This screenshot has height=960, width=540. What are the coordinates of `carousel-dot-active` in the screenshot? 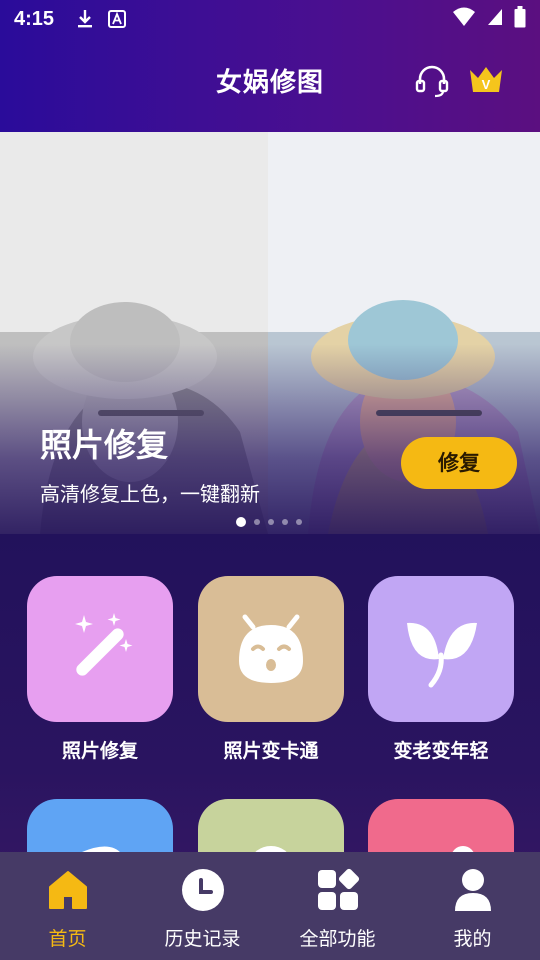 It's located at (241, 522).